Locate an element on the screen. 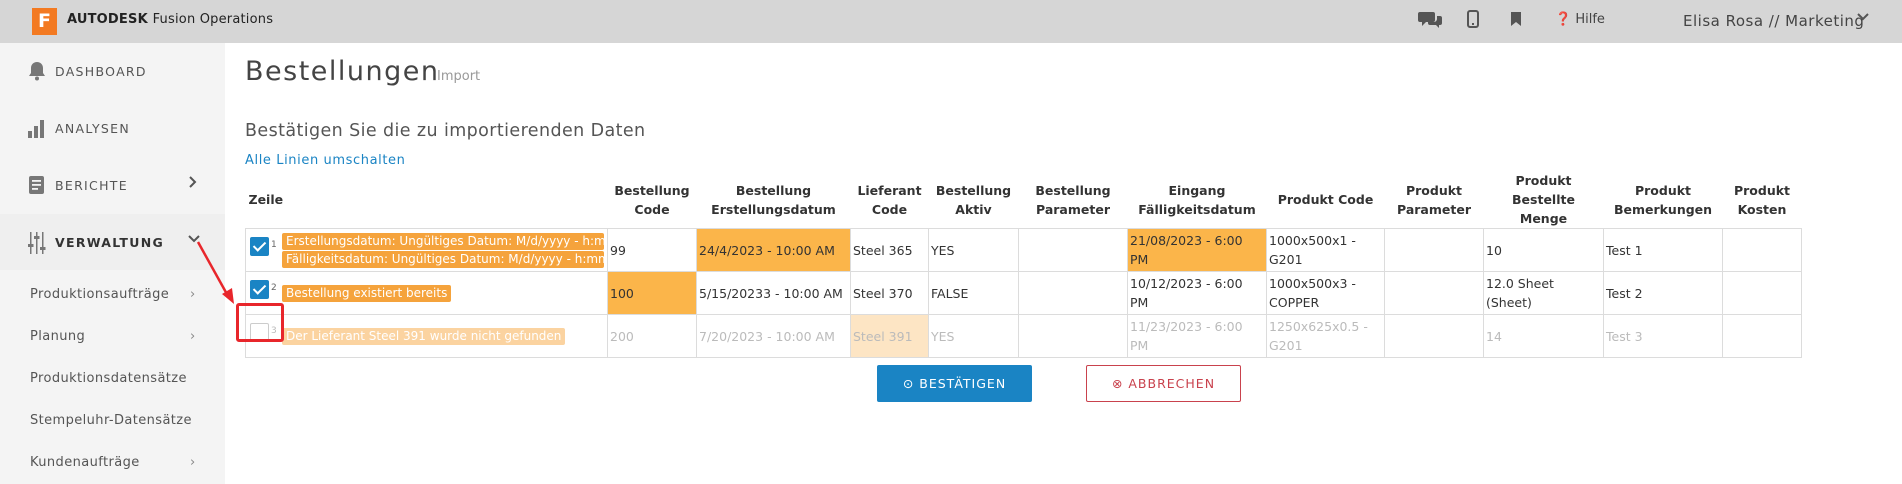  col-header-bemerkungen: Produkt Bemerkungen is located at coordinates (1663, 199).